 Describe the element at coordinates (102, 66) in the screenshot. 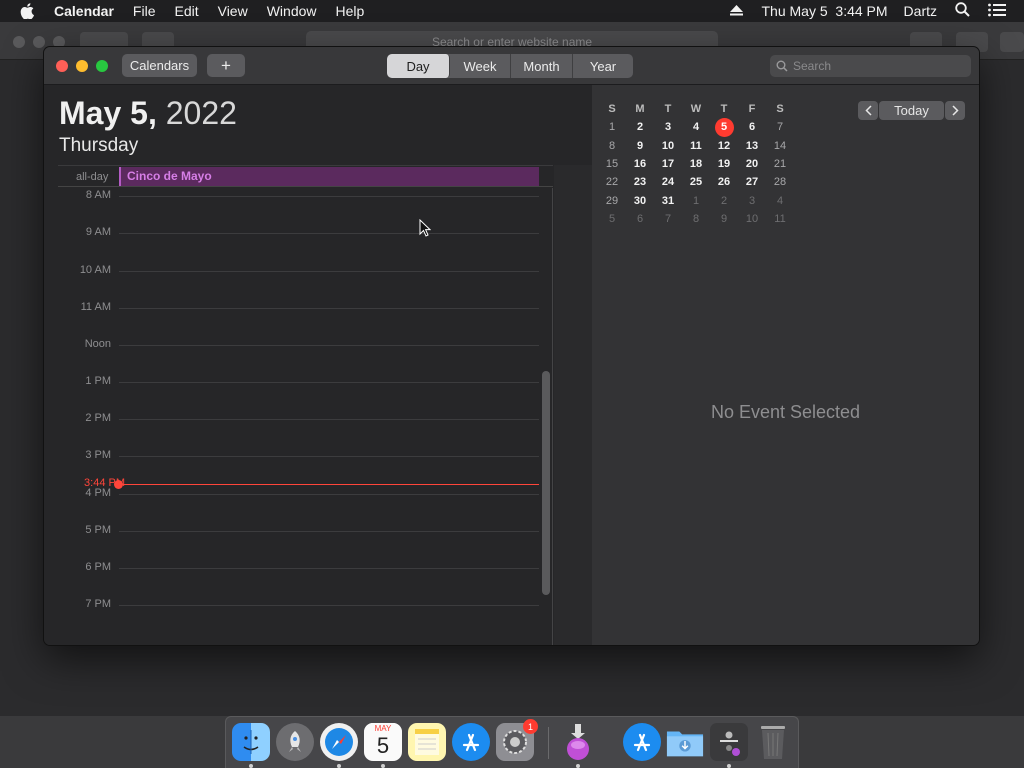

I see `zoom-button` at that location.